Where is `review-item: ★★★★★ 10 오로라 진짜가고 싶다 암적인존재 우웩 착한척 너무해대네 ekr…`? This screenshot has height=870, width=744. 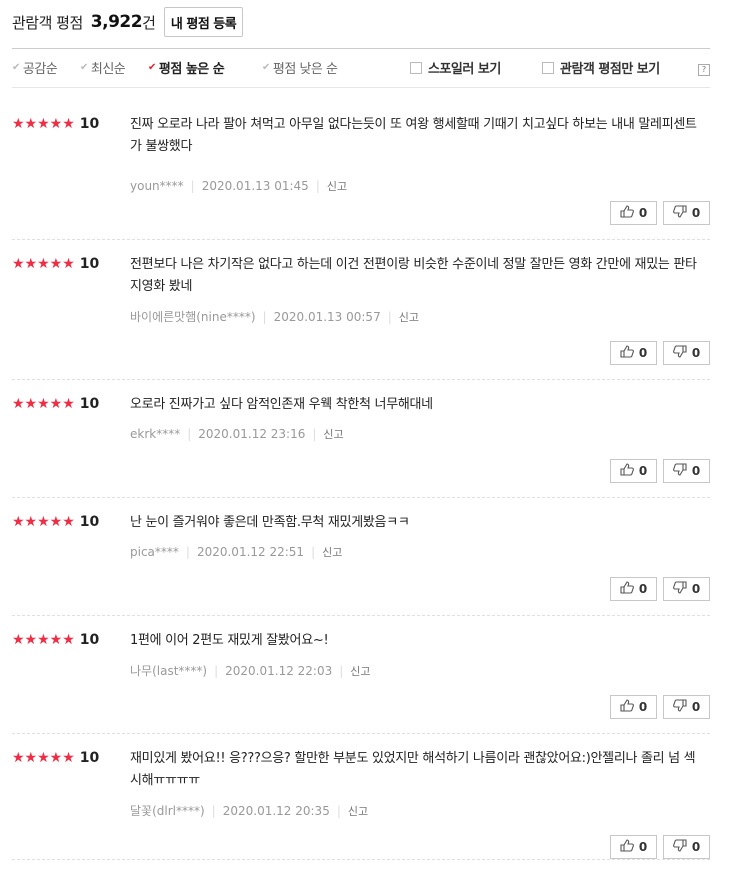
review-item: ★★★★★ 10 오로라 진짜가고 싶다 암적인존재 우웩 착한척 너무해대네 ekr… is located at coordinates (361, 447).